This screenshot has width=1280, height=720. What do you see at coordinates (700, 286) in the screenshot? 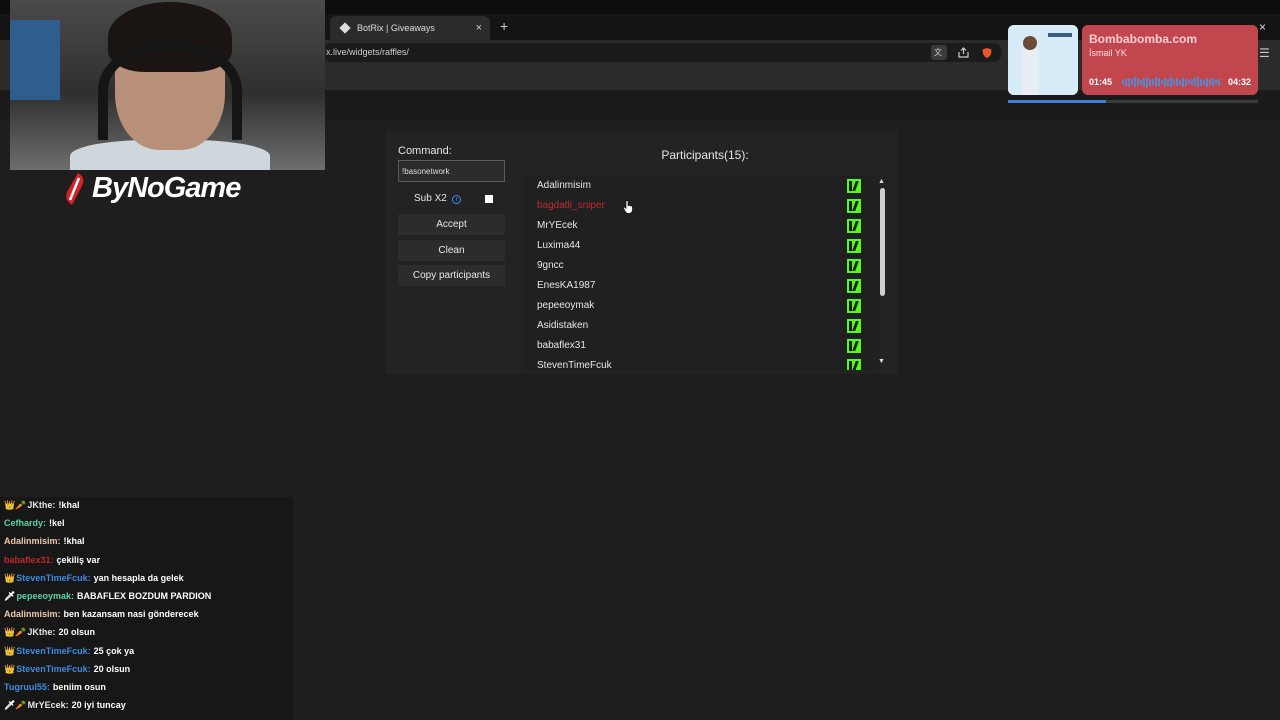
I see `participant-row: EnesKA1987` at bounding box center [700, 286].